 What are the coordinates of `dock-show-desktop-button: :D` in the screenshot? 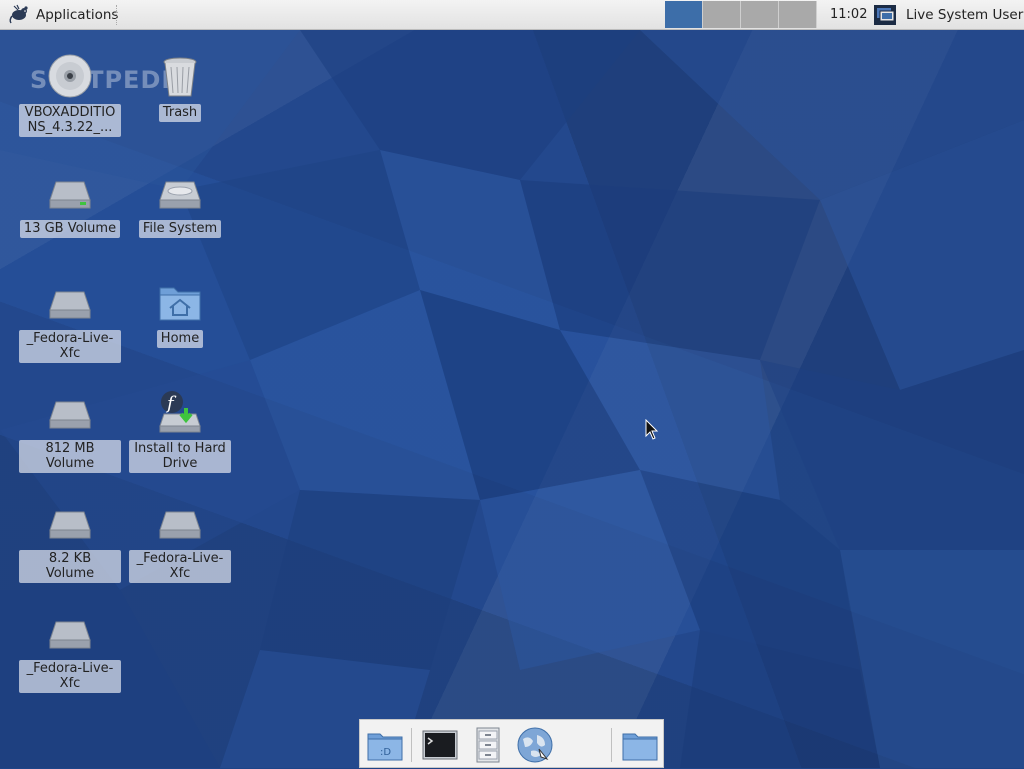 It's located at (385, 745).